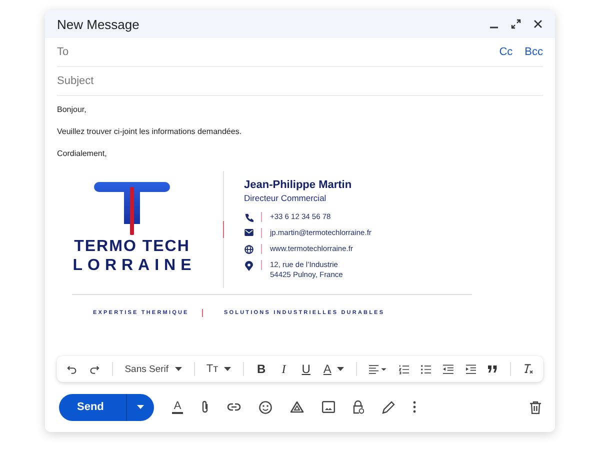 The image size is (600, 450). What do you see at coordinates (471, 369) in the screenshot?
I see `increase-indent-icon` at bounding box center [471, 369].